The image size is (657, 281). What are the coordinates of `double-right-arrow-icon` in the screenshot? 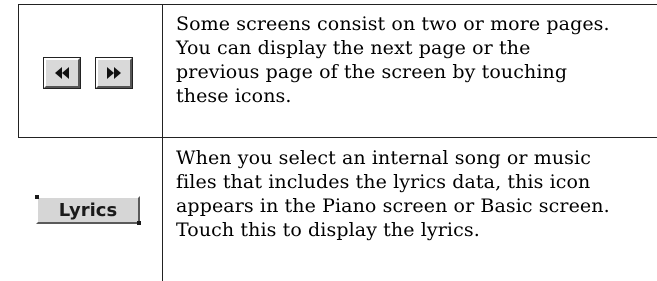 It's located at (114, 73).